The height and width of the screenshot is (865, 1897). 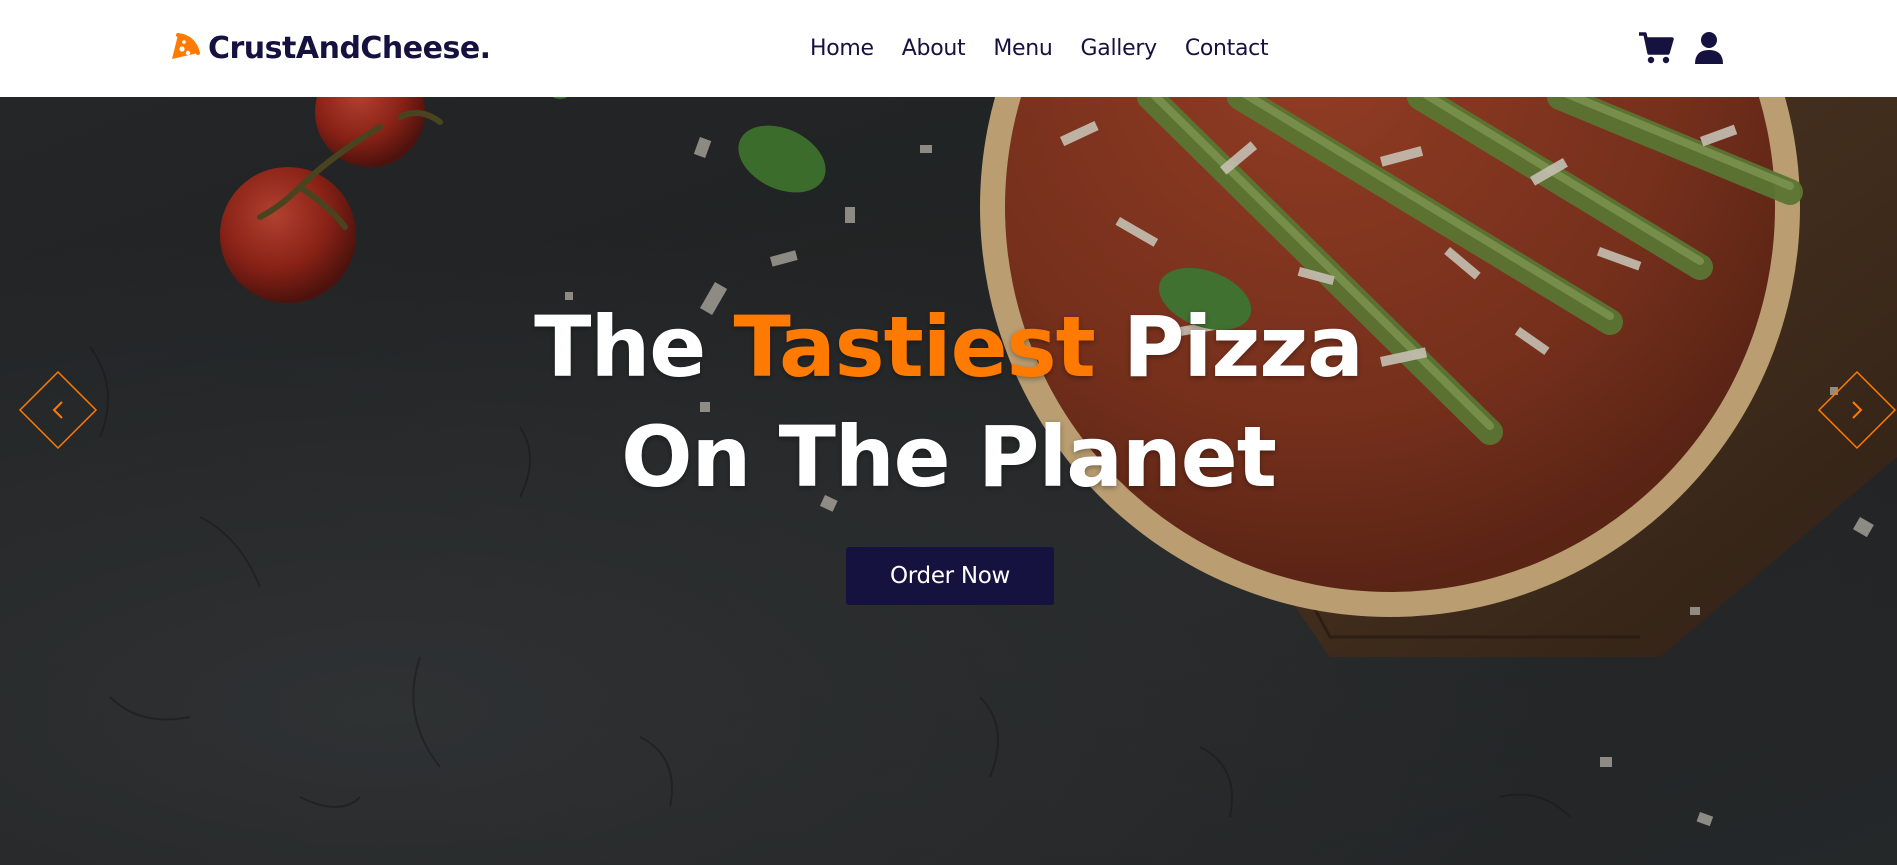 What do you see at coordinates (1227, 48) in the screenshot?
I see `nav-link-contact: Contact` at bounding box center [1227, 48].